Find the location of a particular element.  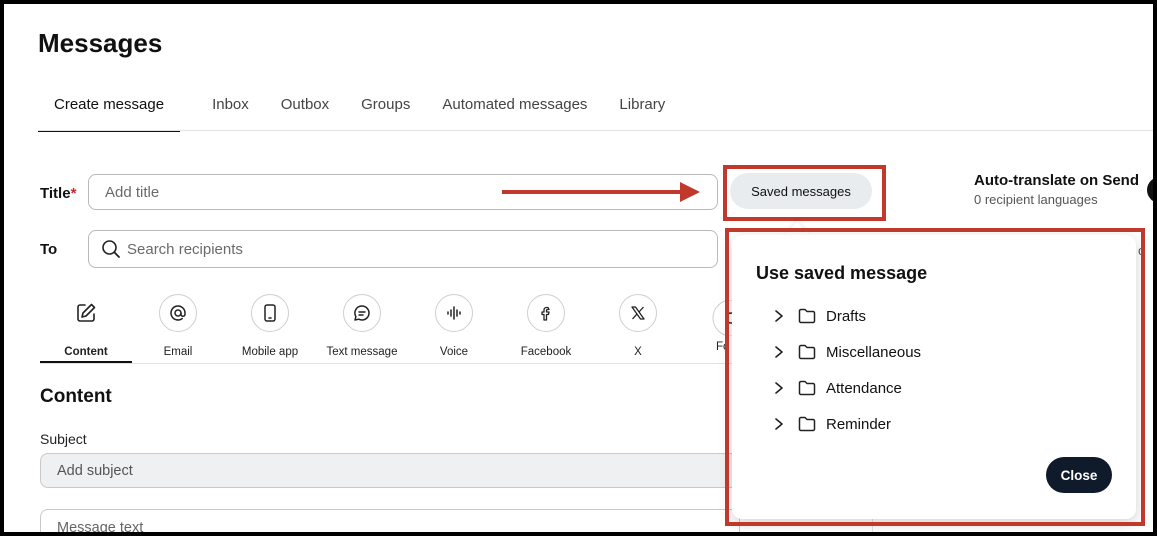

title-label: Title* is located at coordinates (58, 193).